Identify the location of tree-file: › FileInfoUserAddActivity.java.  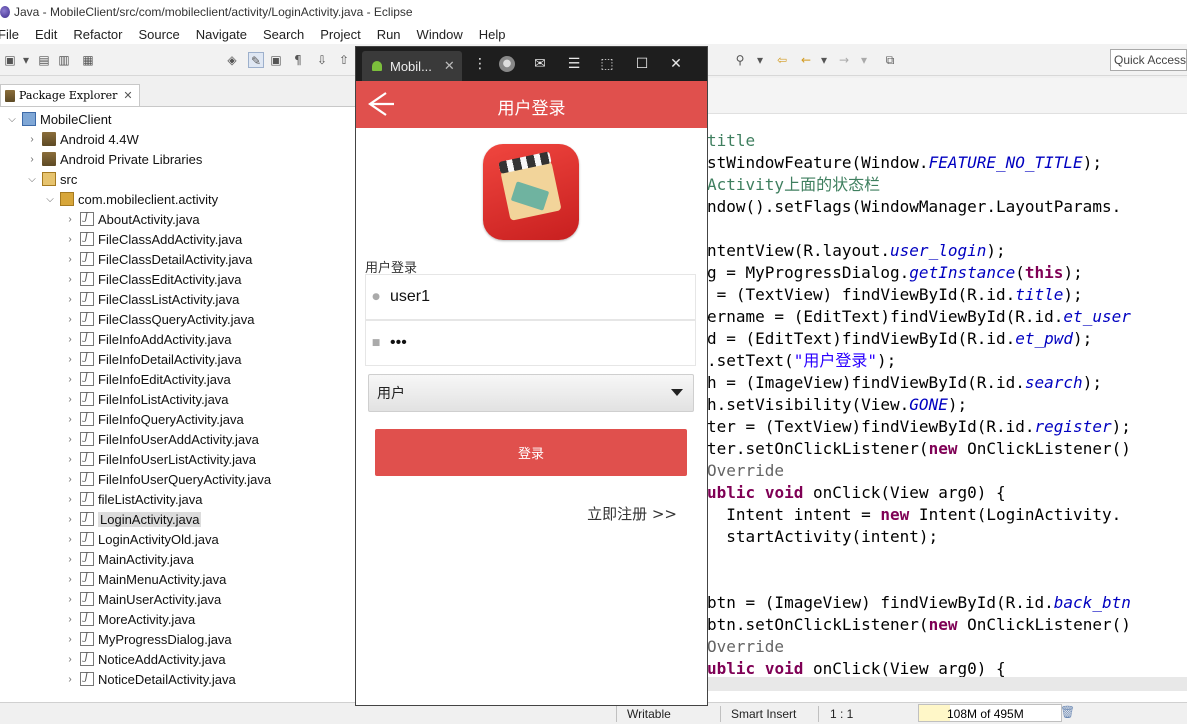
(161, 439).